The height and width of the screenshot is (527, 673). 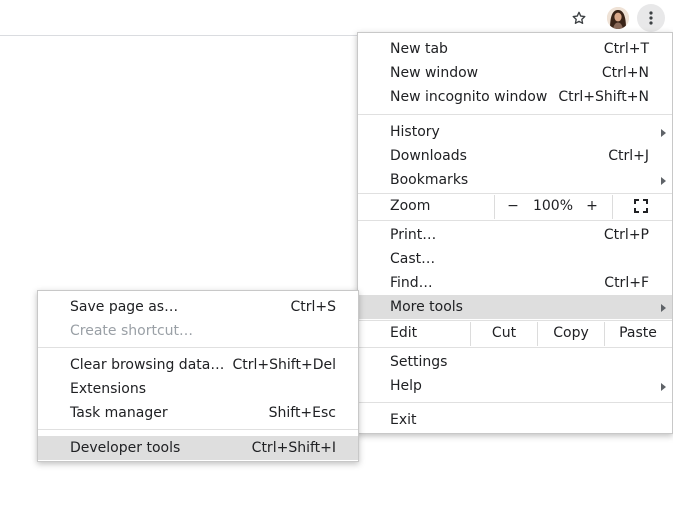 What do you see at coordinates (198, 389) in the screenshot?
I see `submenu-item-extensions: Extensions` at bounding box center [198, 389].